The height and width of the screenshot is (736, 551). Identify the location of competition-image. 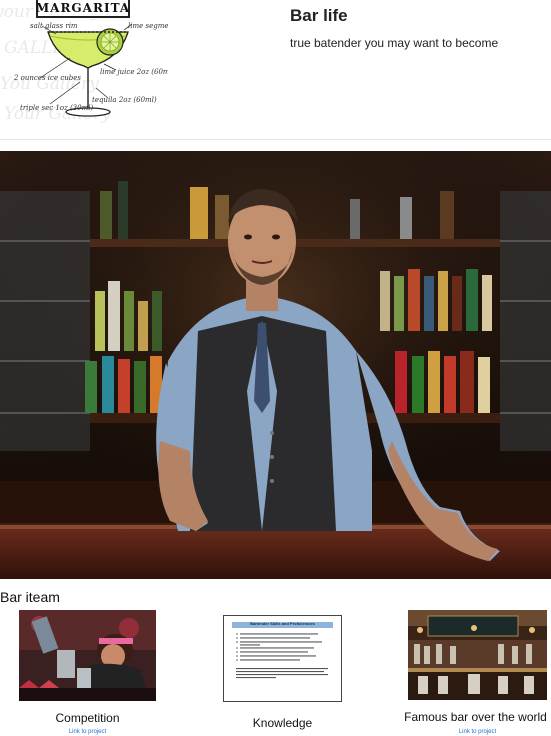
(87, 655).